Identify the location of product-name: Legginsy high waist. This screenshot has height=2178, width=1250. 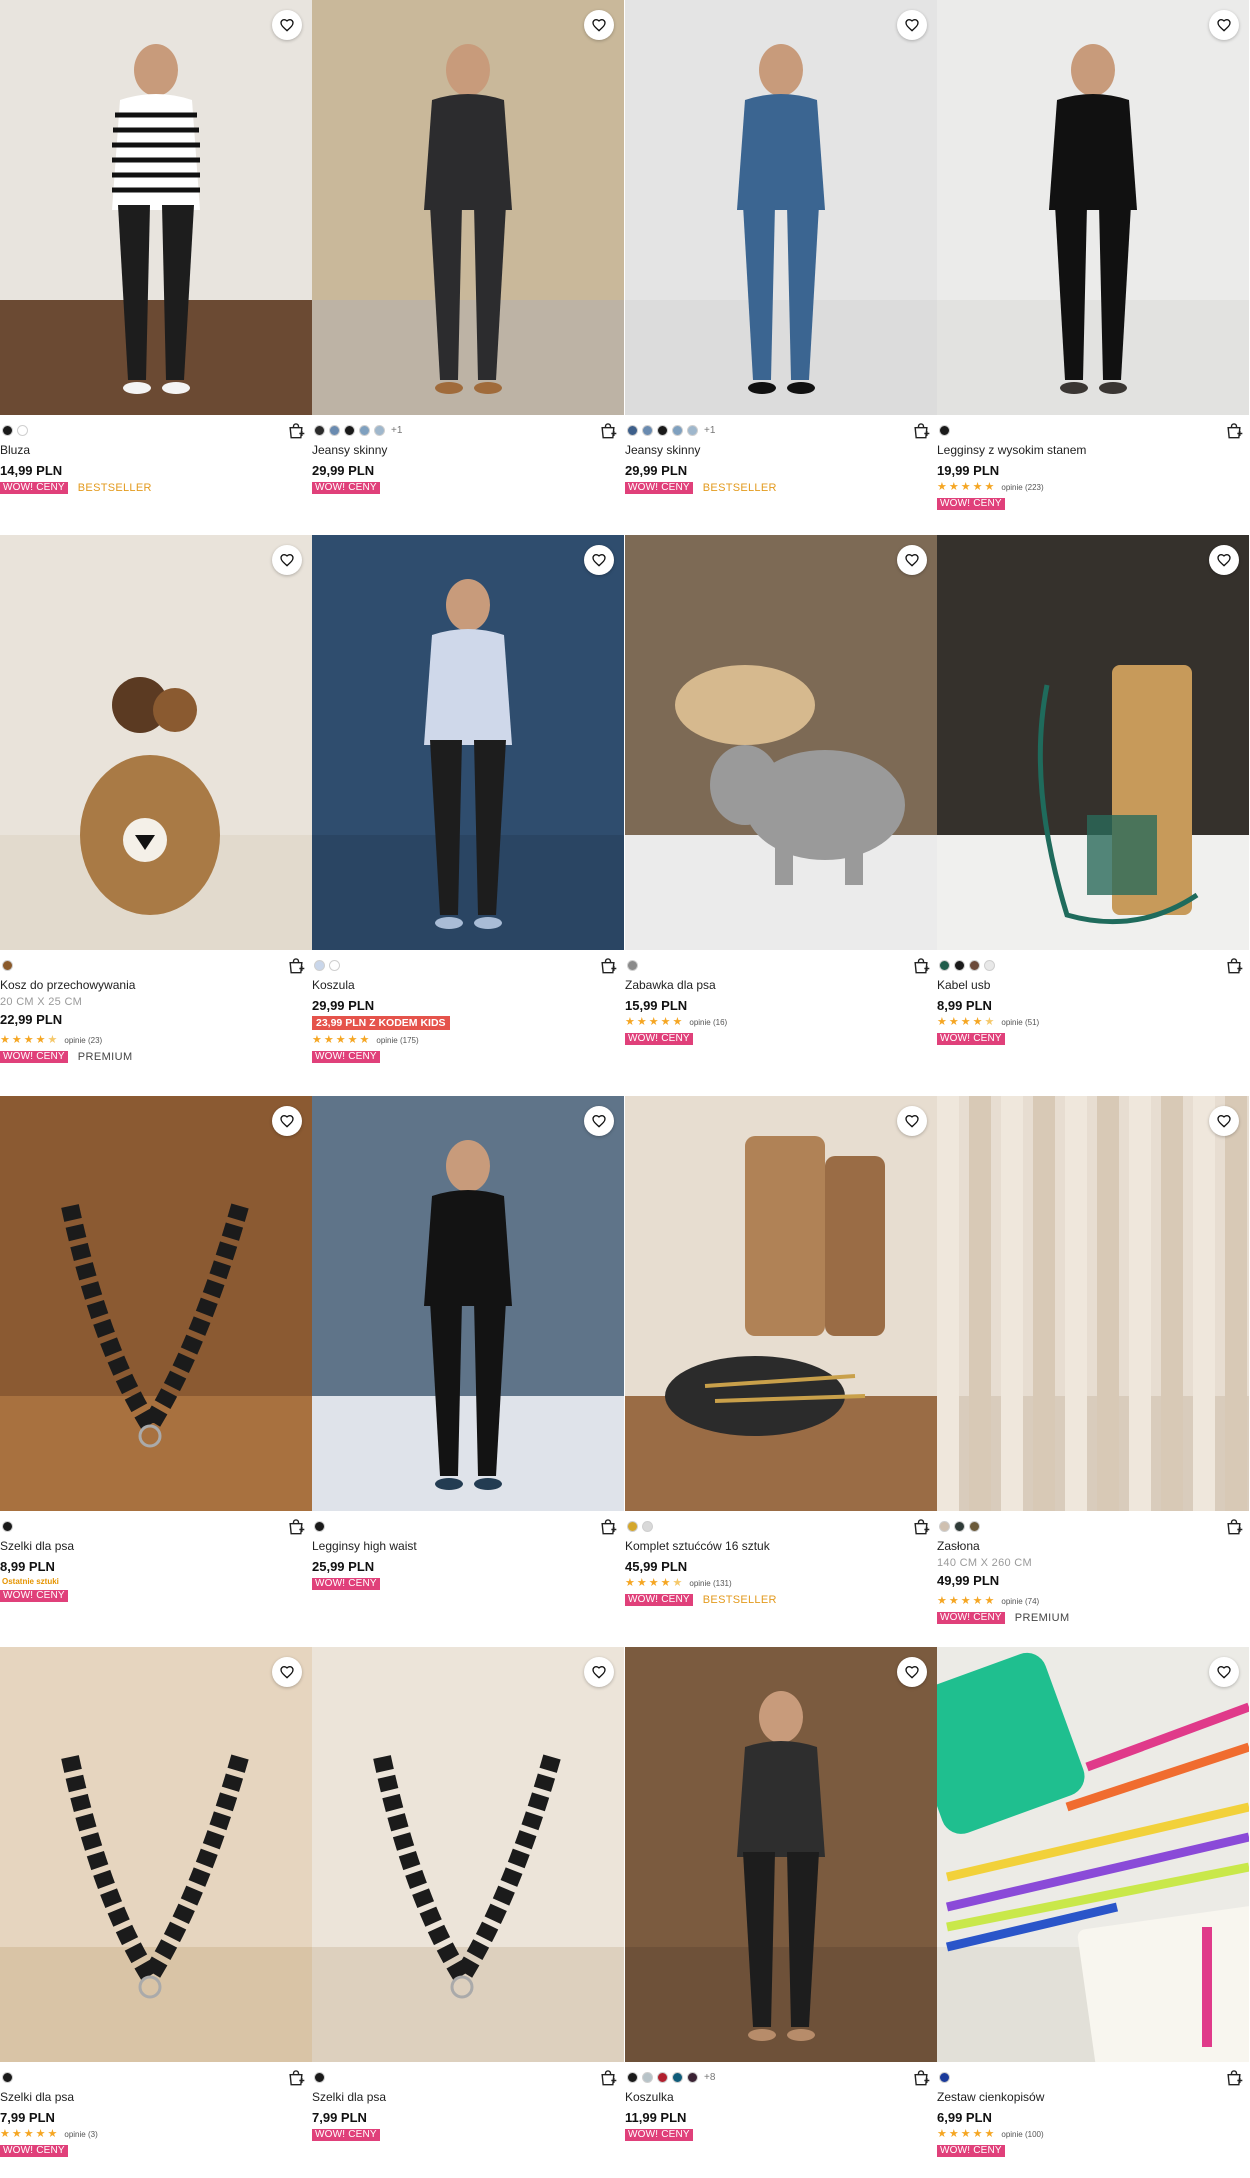
(364, 1546).